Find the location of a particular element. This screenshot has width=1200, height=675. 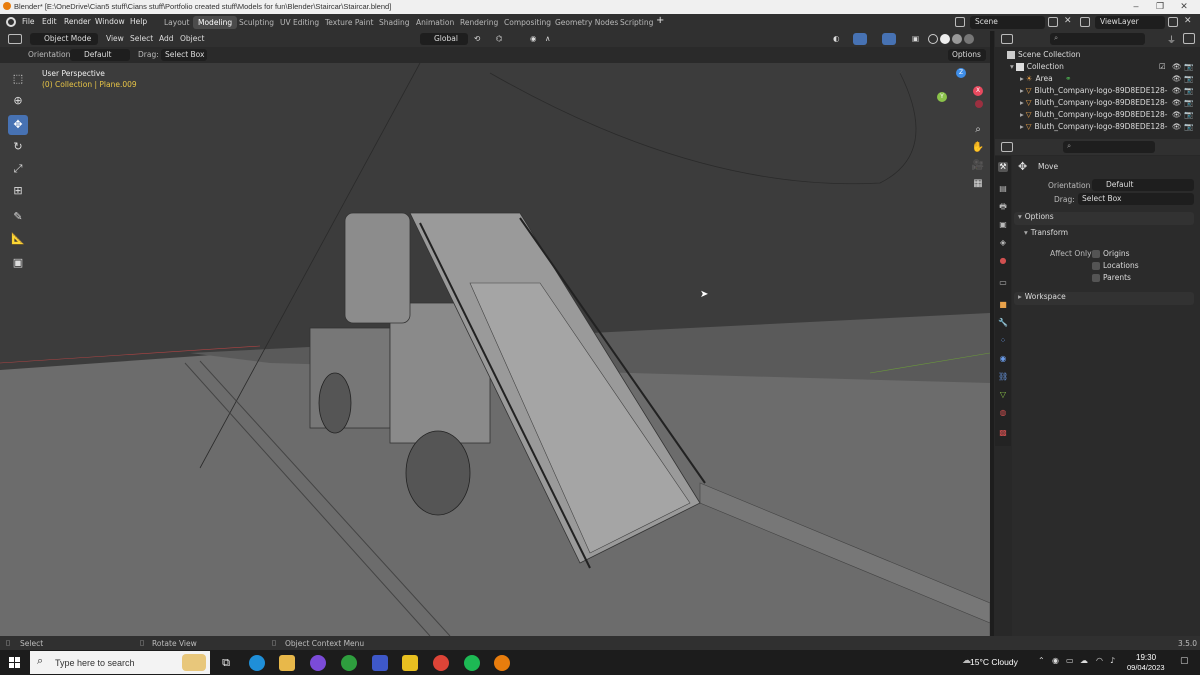

collection-tab-icon: ▭ is located at coordinates (1003, 283).